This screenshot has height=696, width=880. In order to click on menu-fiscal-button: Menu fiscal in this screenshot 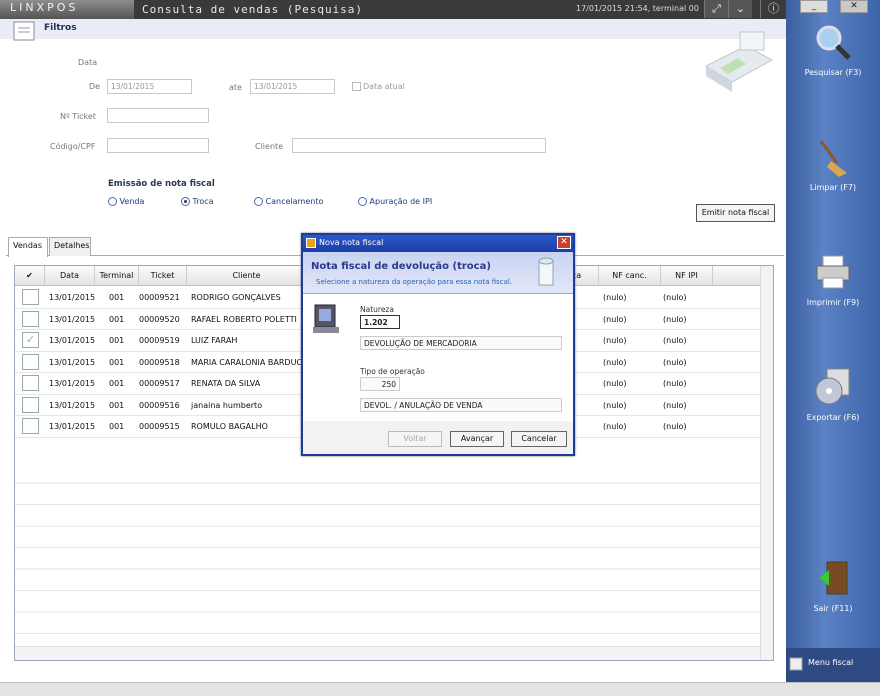, I will do `click(833, 665)`.